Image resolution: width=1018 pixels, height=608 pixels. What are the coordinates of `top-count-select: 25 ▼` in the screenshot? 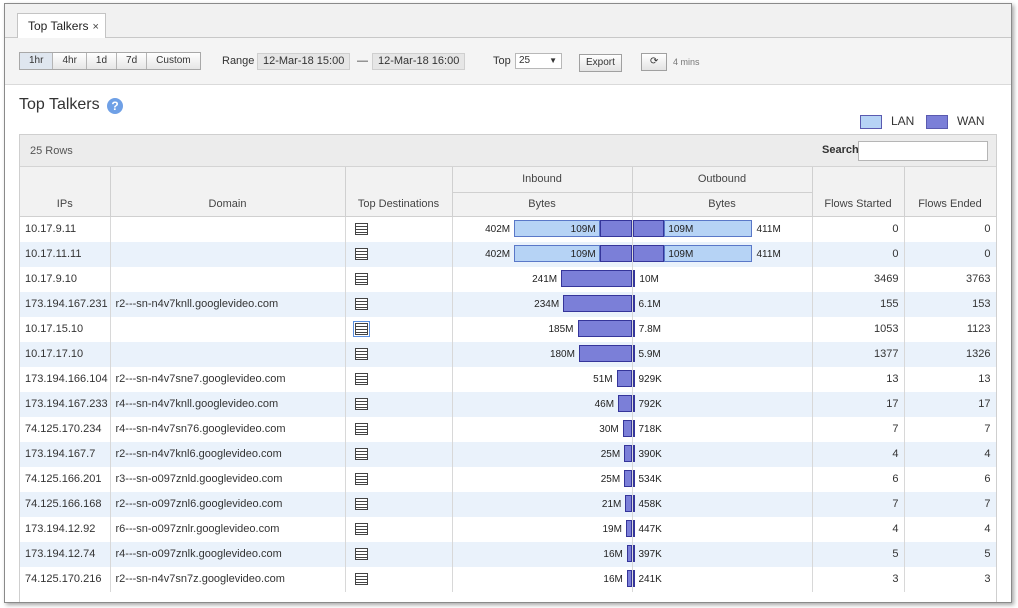 It's located at (538, 61).